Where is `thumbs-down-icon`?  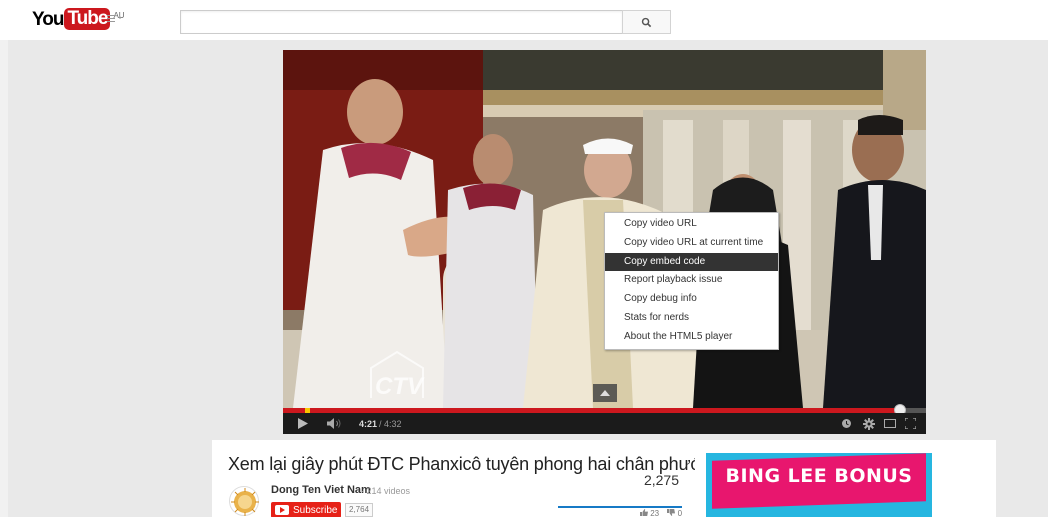 thumbs-down-icon is located at coordinates (671, 512).